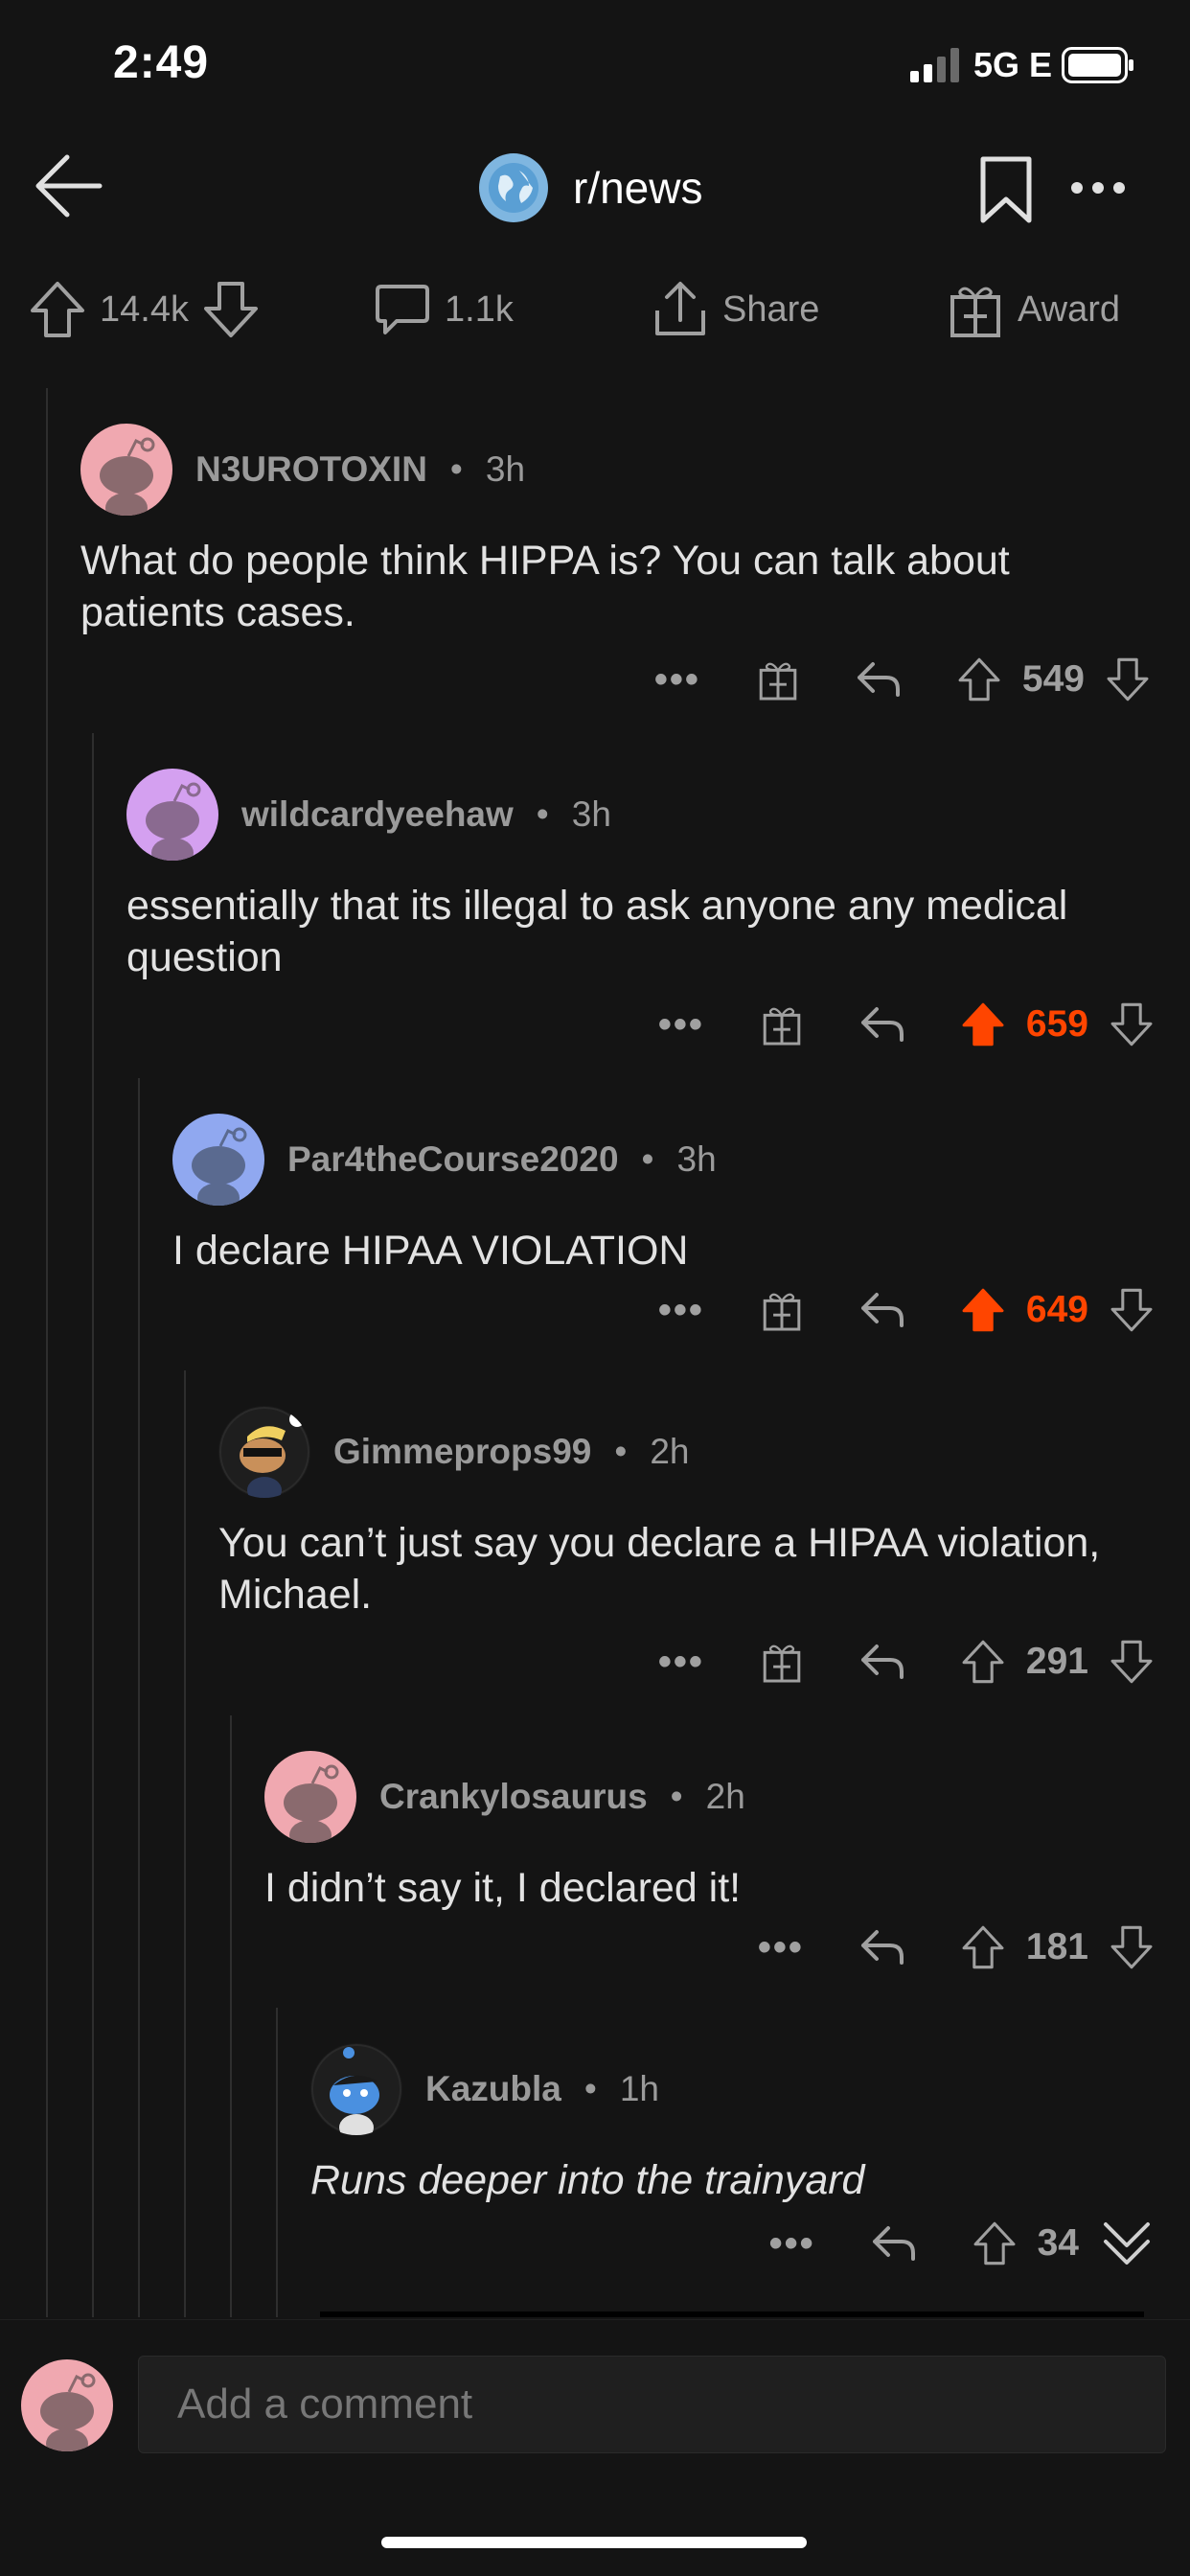 The image size is (1190, 2576). I want to click on username: Kazubla, so click(493, 2089).